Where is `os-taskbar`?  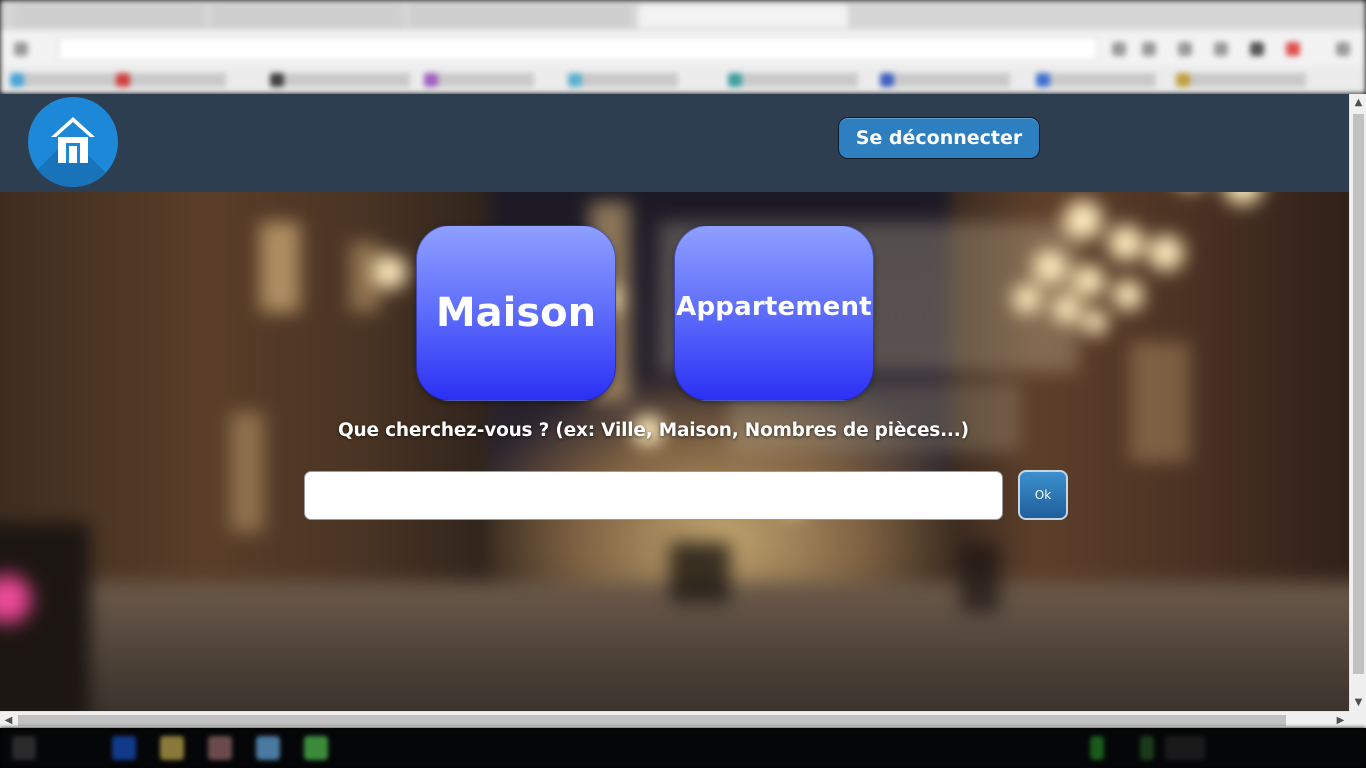
os-taskbar is located at coordinates (683, 748).